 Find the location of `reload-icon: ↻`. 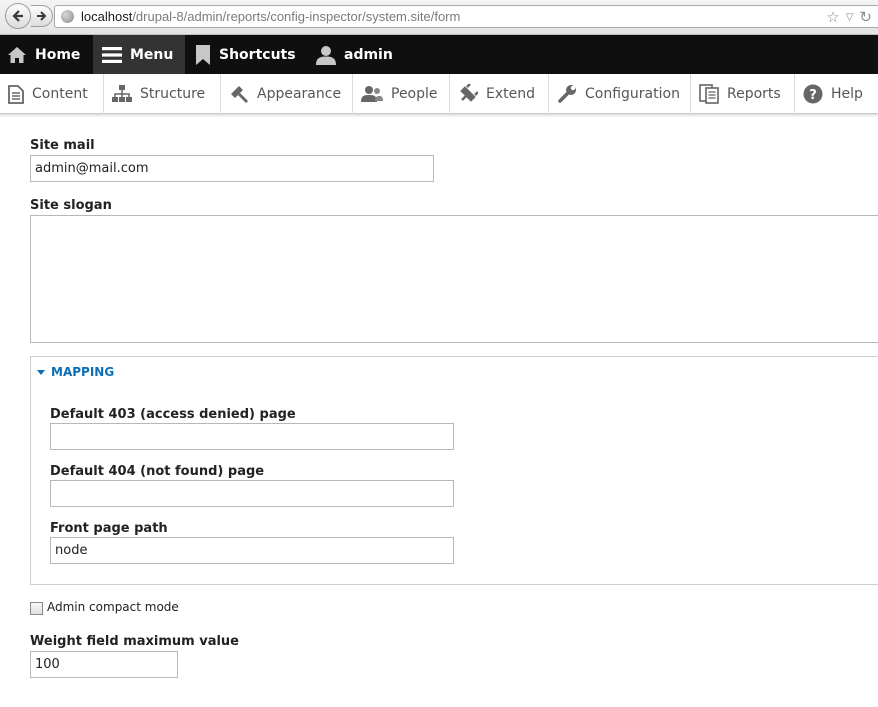

reload-icon: ↻ is located at coordinates (865, 17).